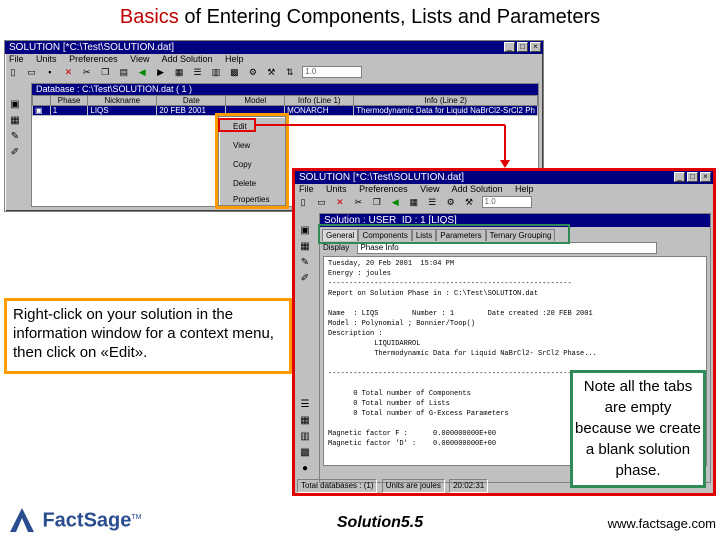  I want to click on report-line: Energy : joules, so click(360, 274).